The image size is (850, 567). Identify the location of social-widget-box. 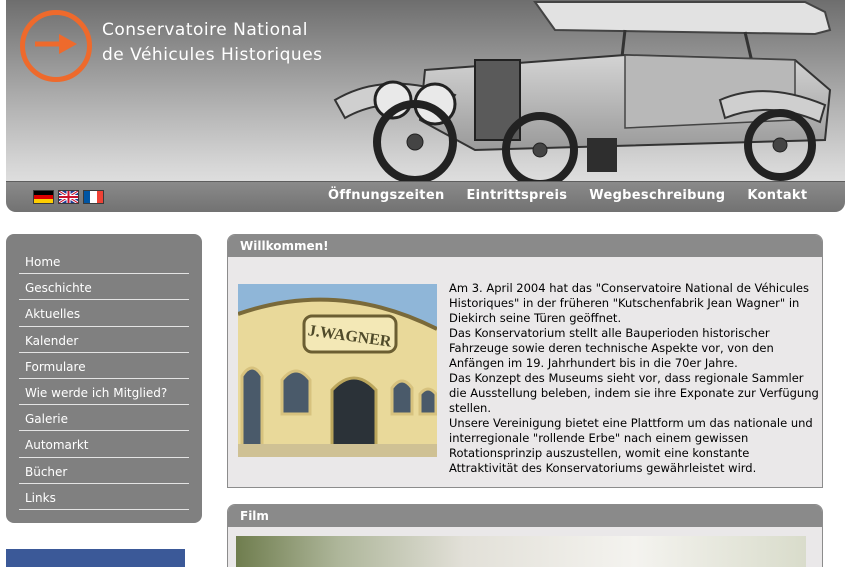
(95, 558).